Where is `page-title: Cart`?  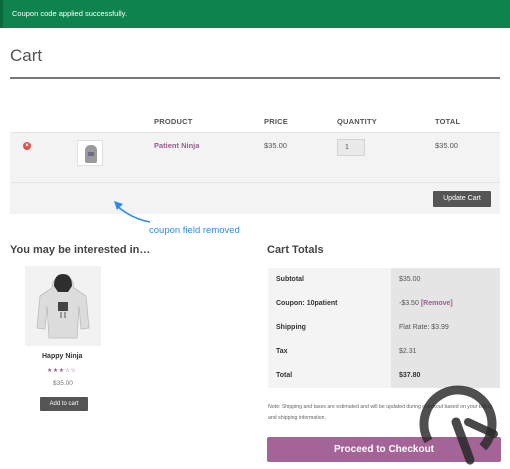 page-title: Cart is located at coordinates (26, 55).